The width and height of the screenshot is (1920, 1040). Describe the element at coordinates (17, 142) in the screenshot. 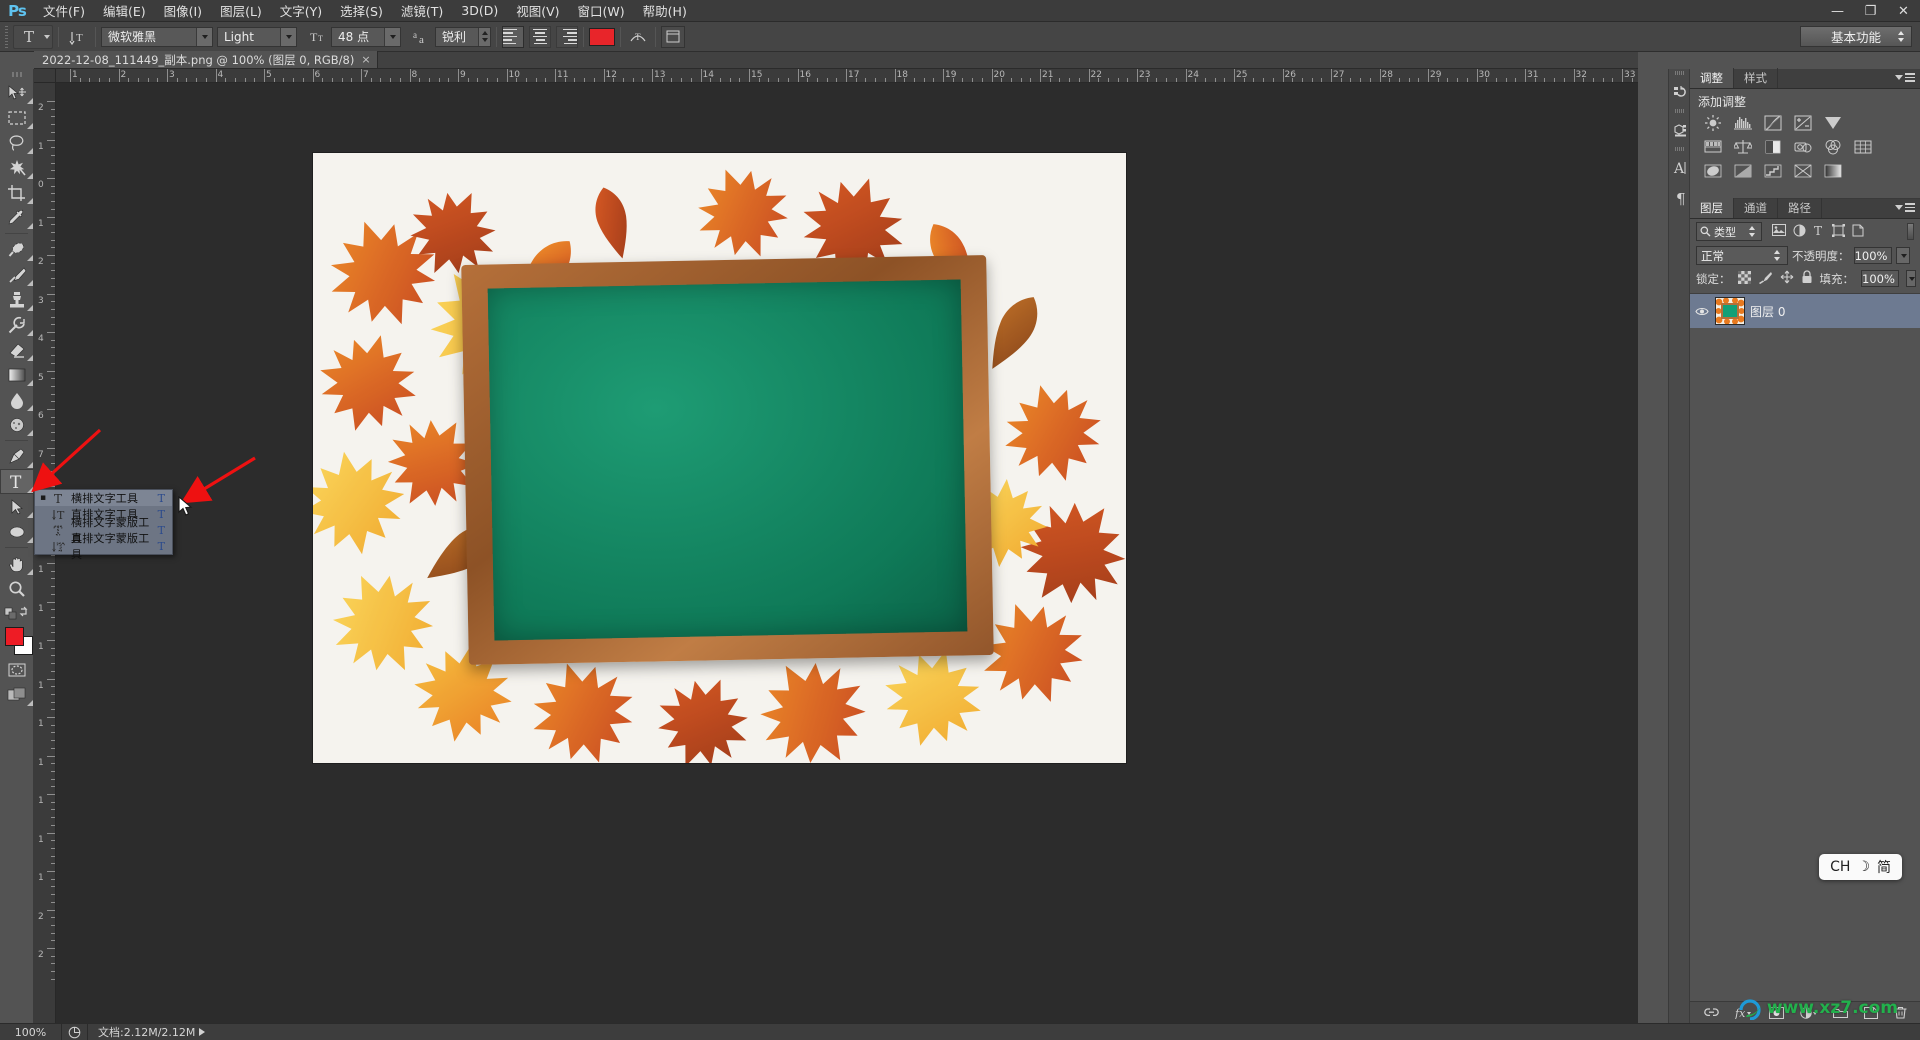

I see `lasso-tool` at that location.